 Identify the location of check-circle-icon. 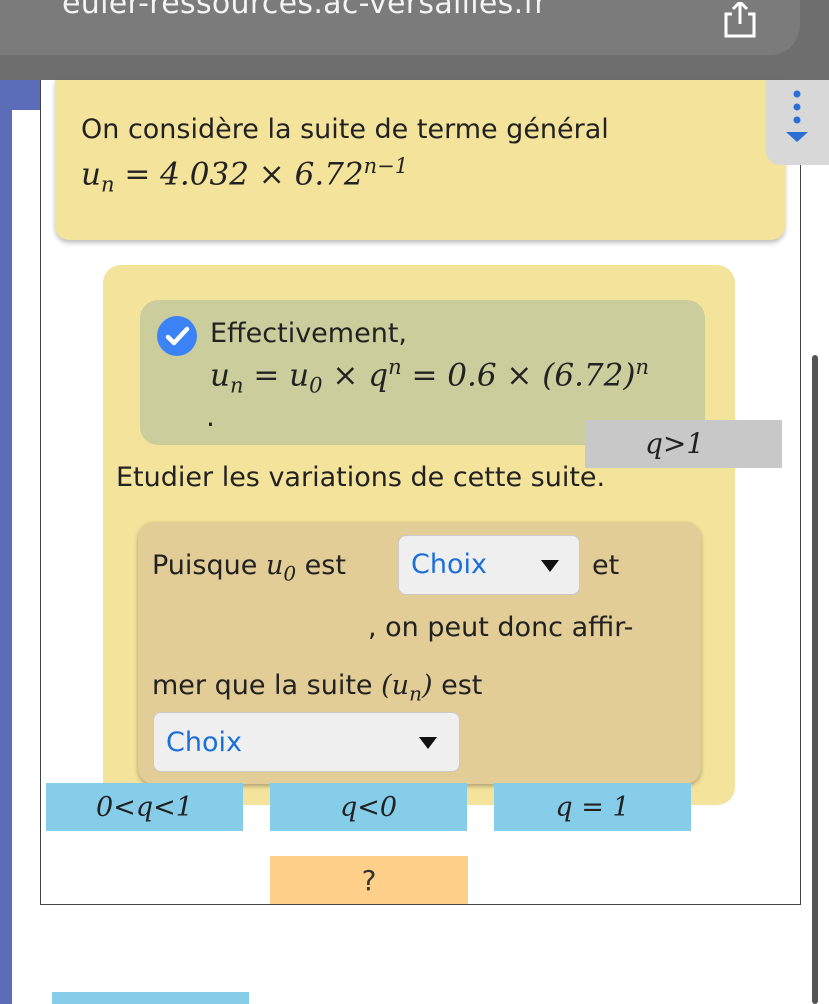
(177, 336).